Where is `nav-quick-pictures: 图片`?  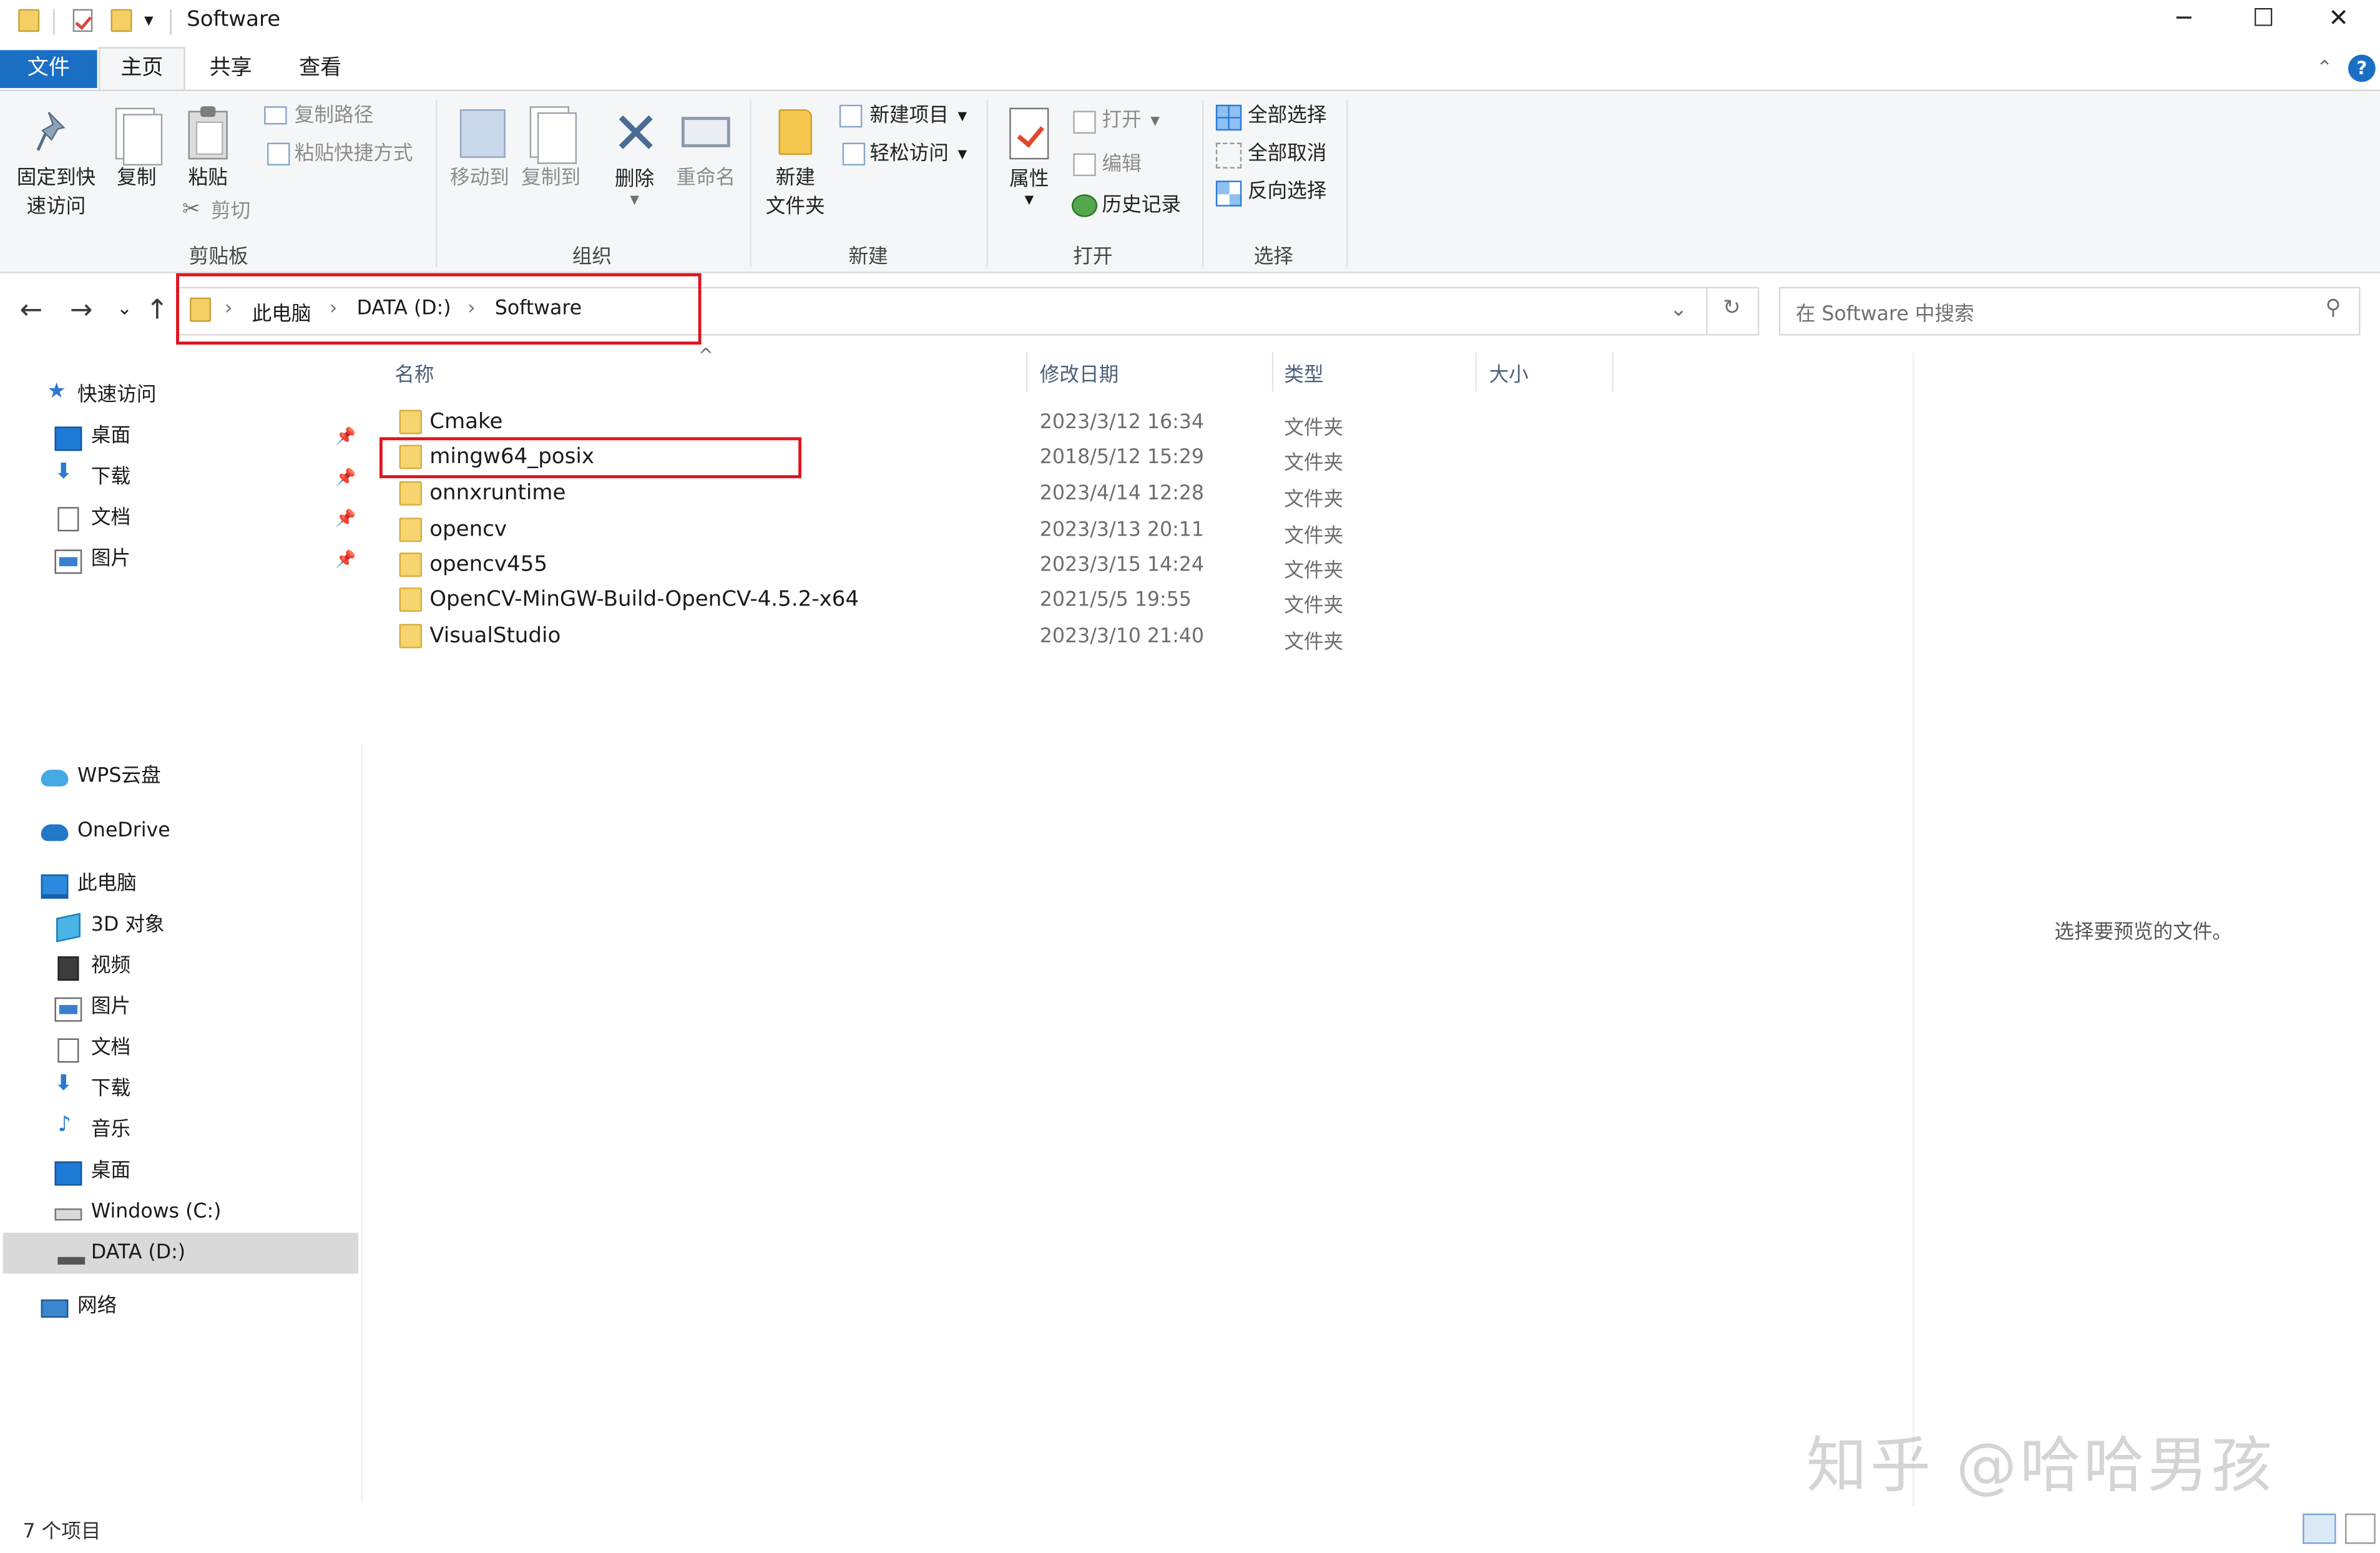
nav-quick-pictures: 图片 is located at coordinates (110, 560).